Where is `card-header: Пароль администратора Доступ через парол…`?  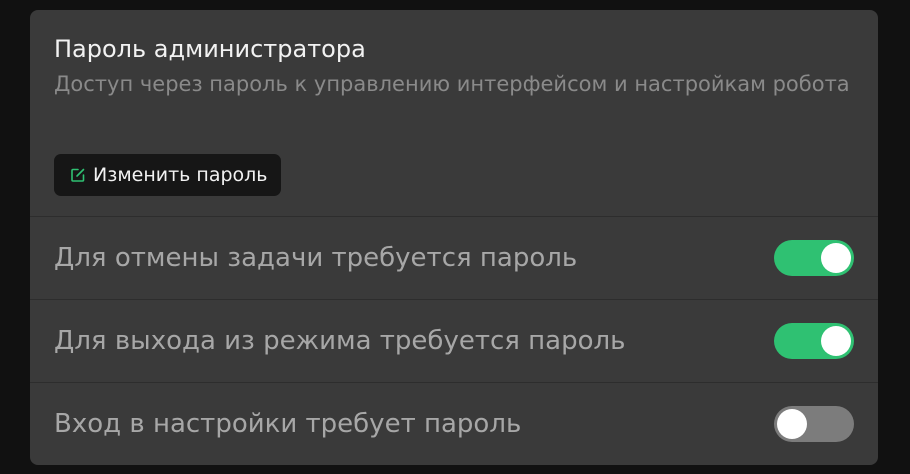 card-header: Пароль администратора Доступ через парол… is located at coordinates (454, 66).